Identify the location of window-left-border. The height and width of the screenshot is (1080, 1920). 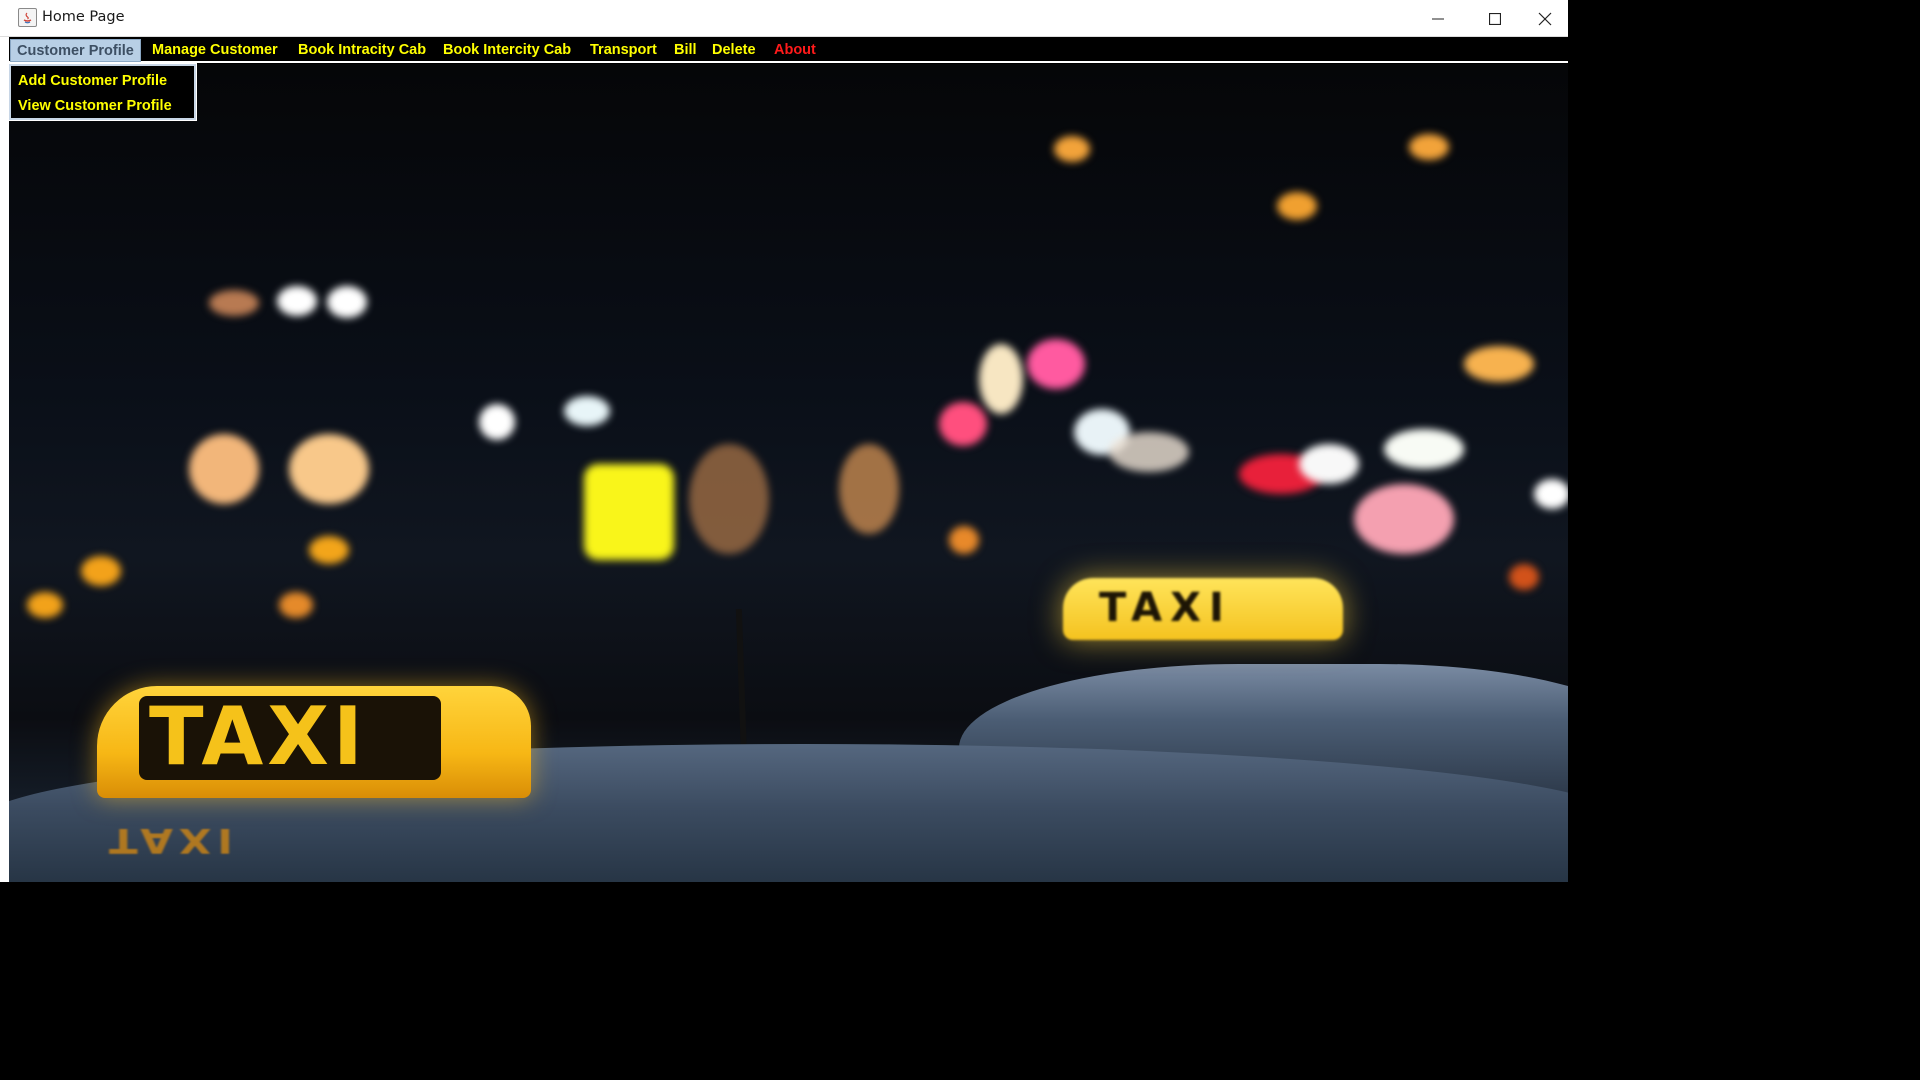
(4, 459).